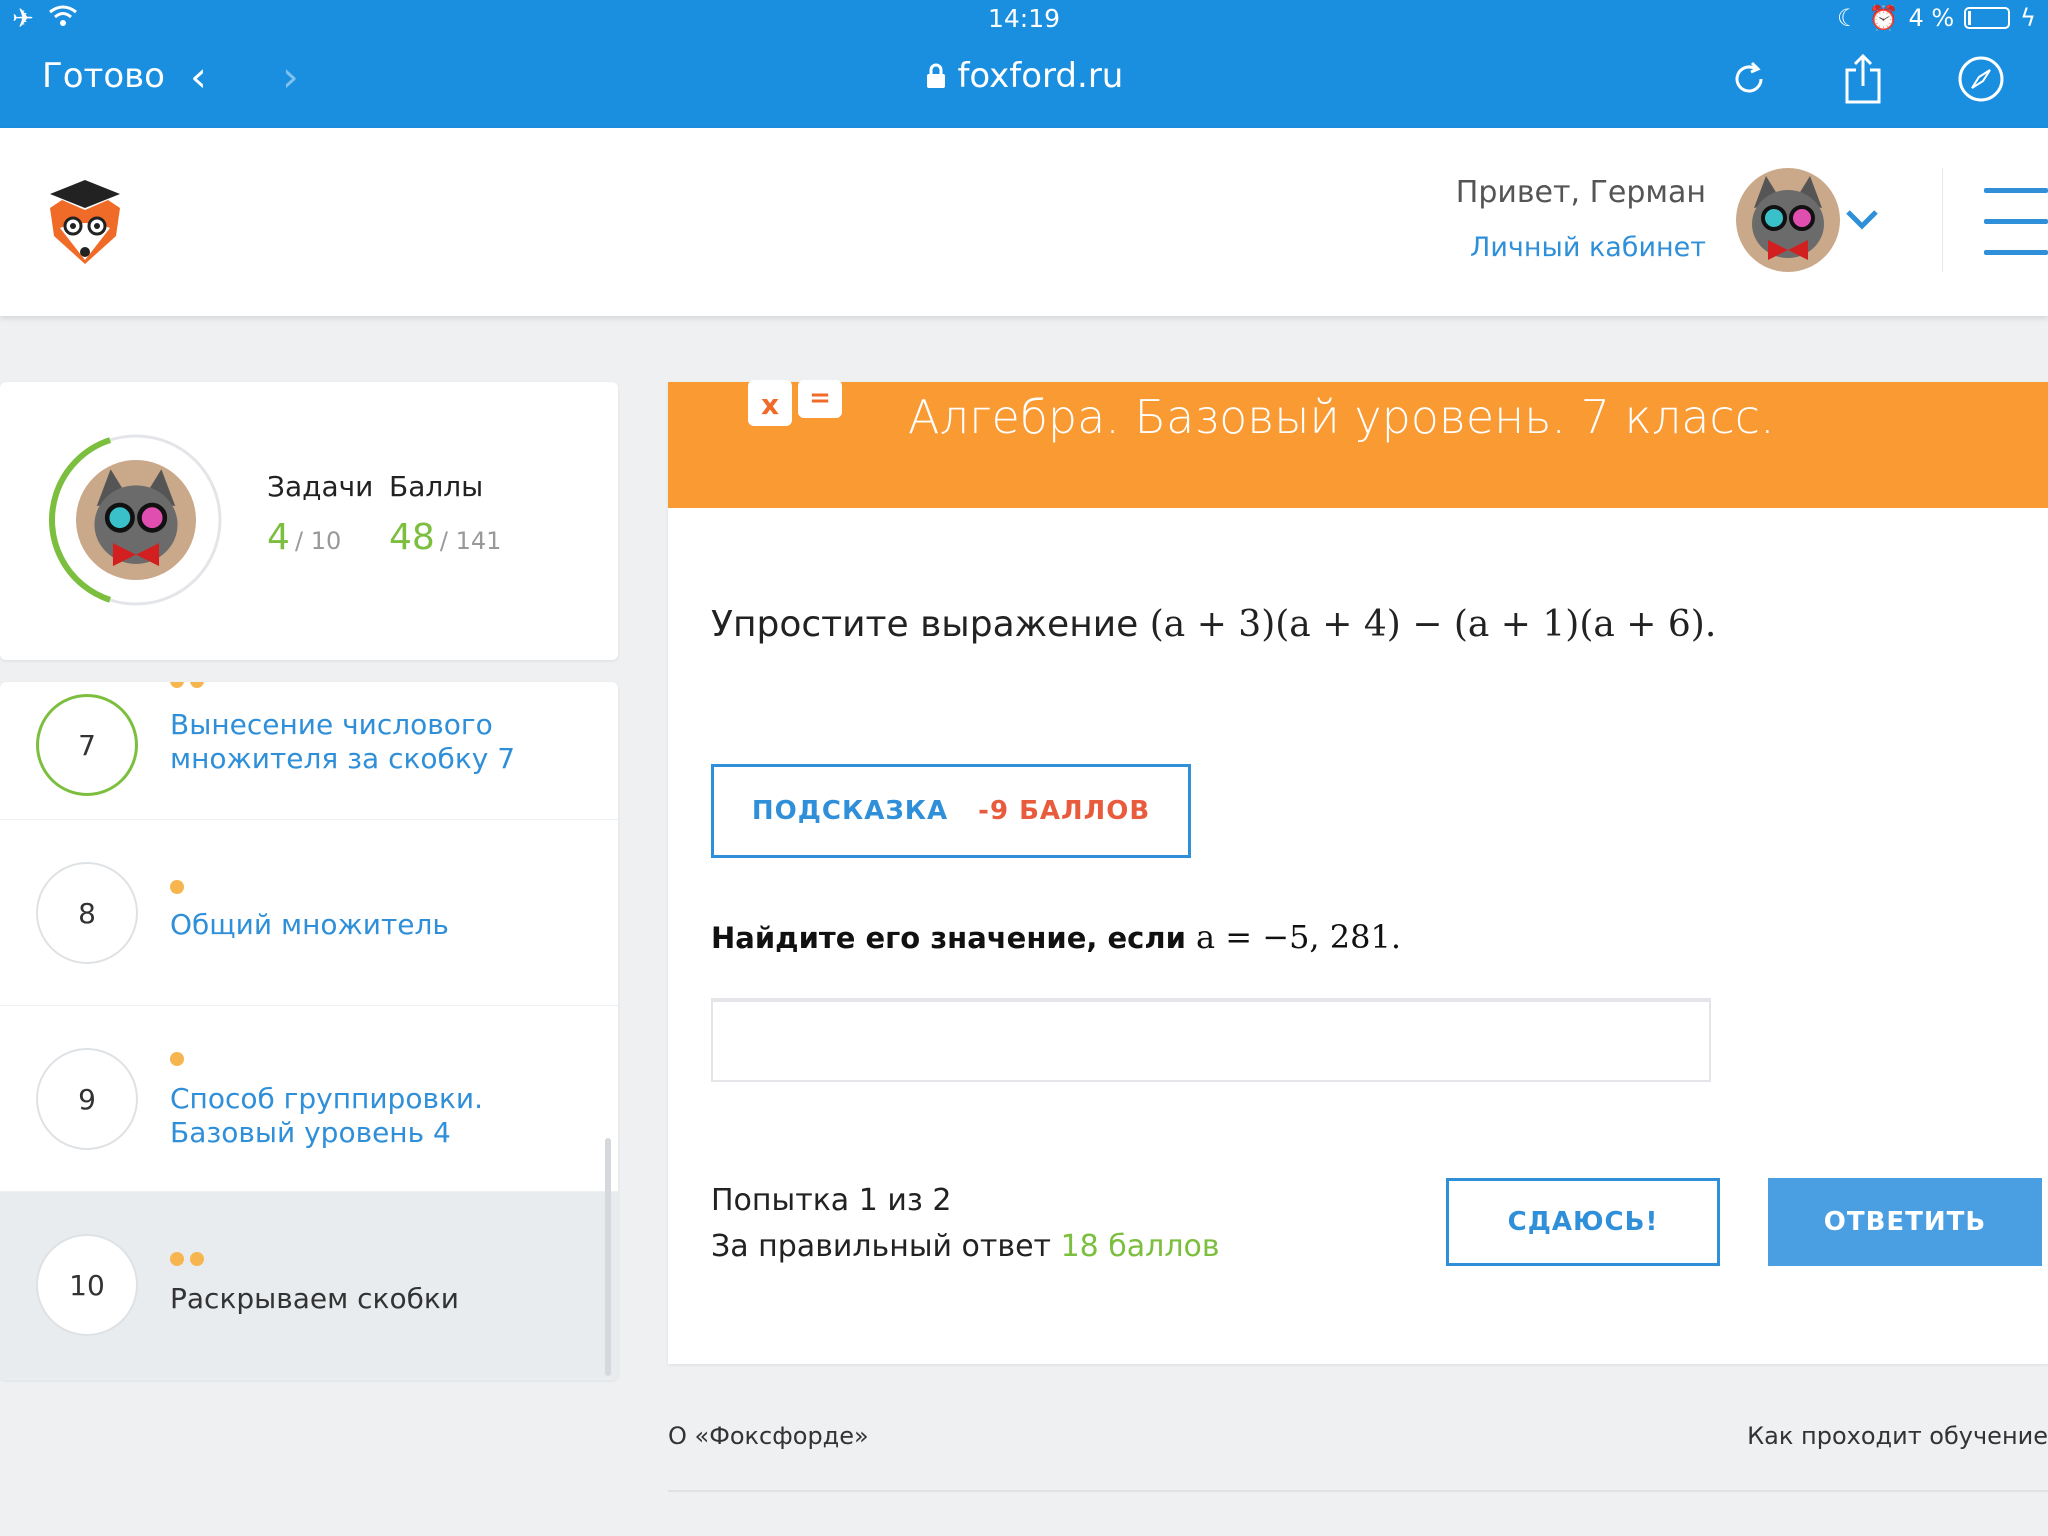  I want to click on submit-answer-button: ОТВЕТИТЬ, so click(1905, 1222).